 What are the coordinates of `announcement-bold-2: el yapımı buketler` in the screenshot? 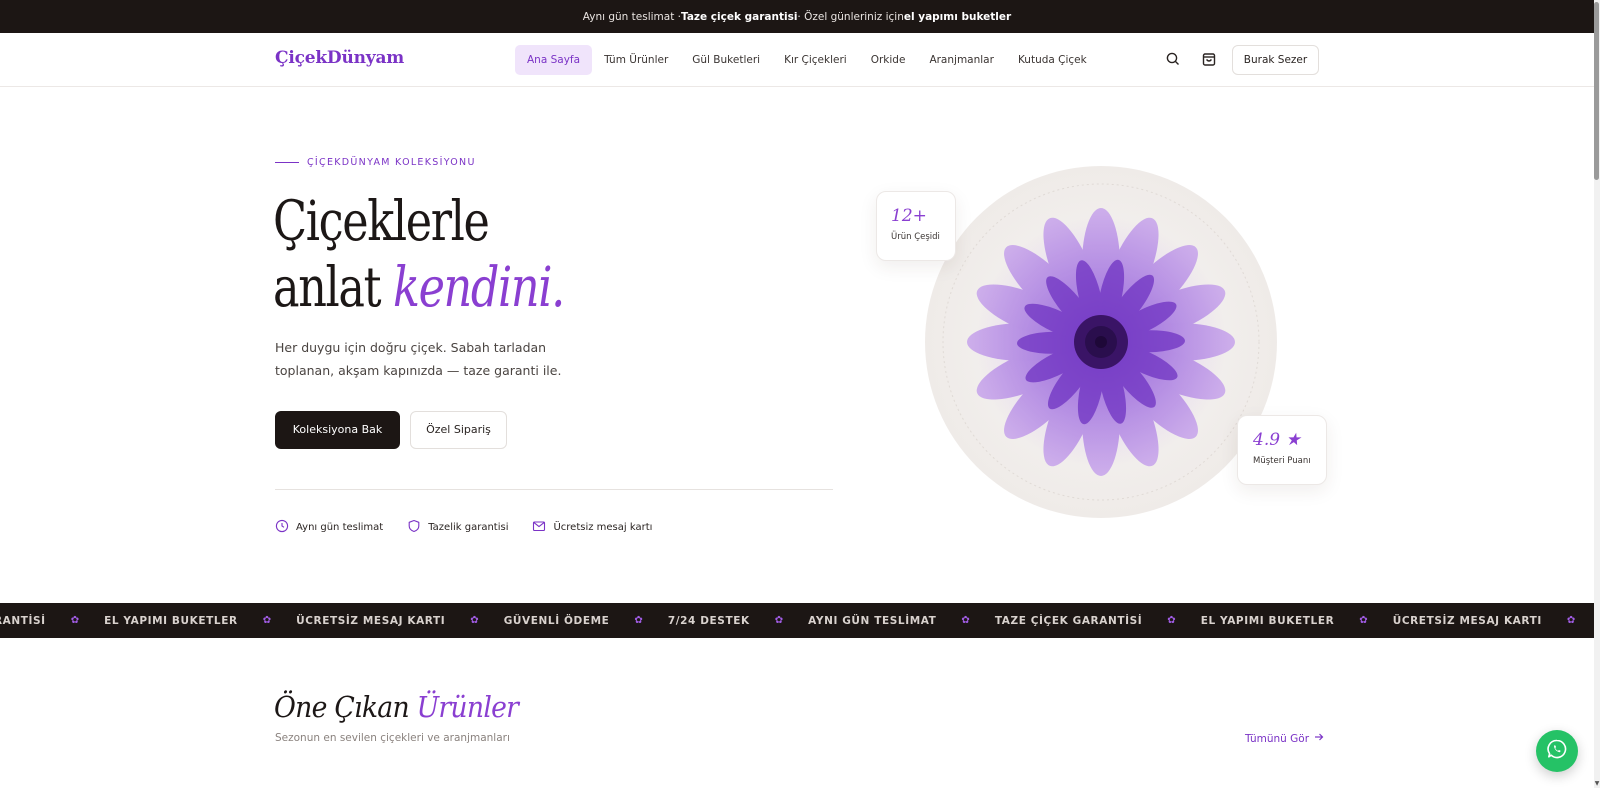 It's located at (957, 16).